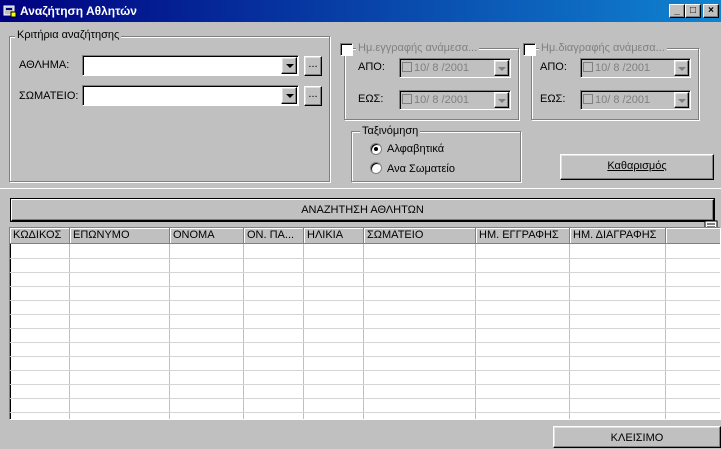  I want to click on minimize-icon: _, so click(677, 10).